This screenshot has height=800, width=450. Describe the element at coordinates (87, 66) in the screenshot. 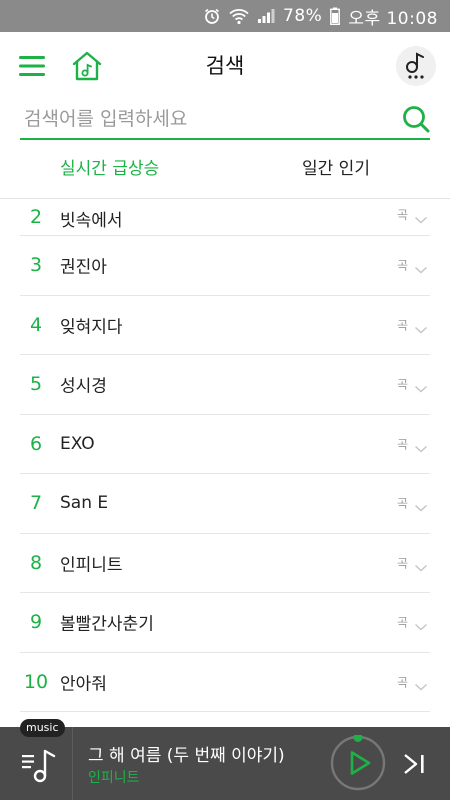

I see `home-music-icon` at that location.